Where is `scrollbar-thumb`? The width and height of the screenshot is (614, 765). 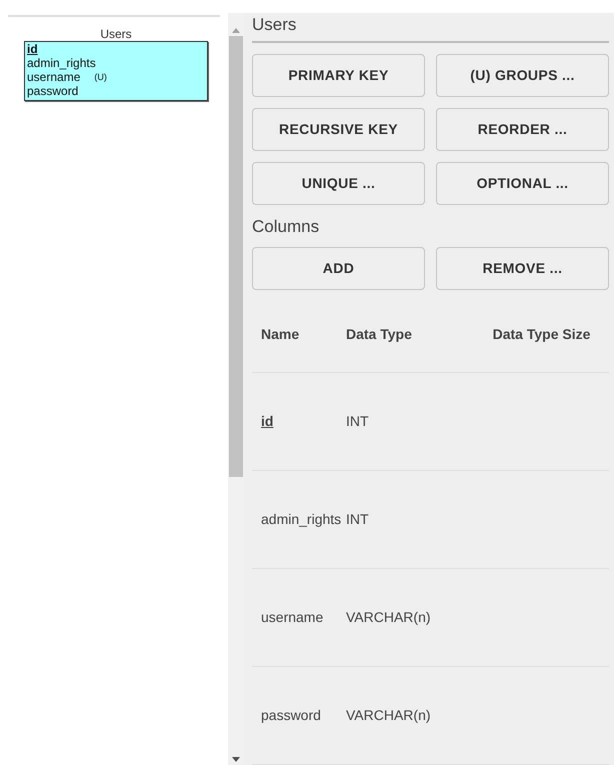
scrollbar-thumb is located at coordinates (236, 256).